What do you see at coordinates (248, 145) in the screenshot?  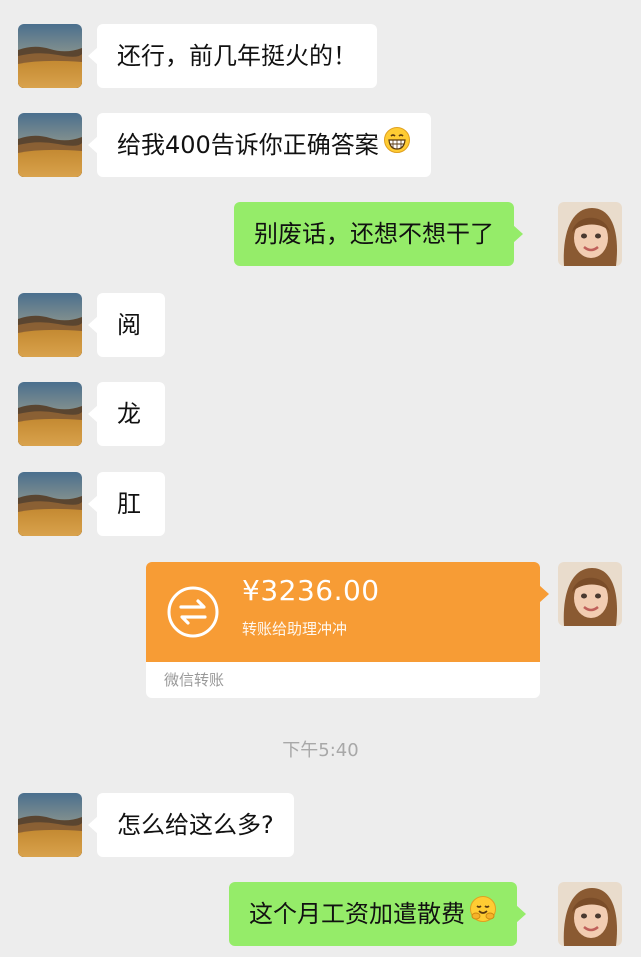 I see `message-text: 给我400告诉你正确答案` at bounding box center [248, 145].